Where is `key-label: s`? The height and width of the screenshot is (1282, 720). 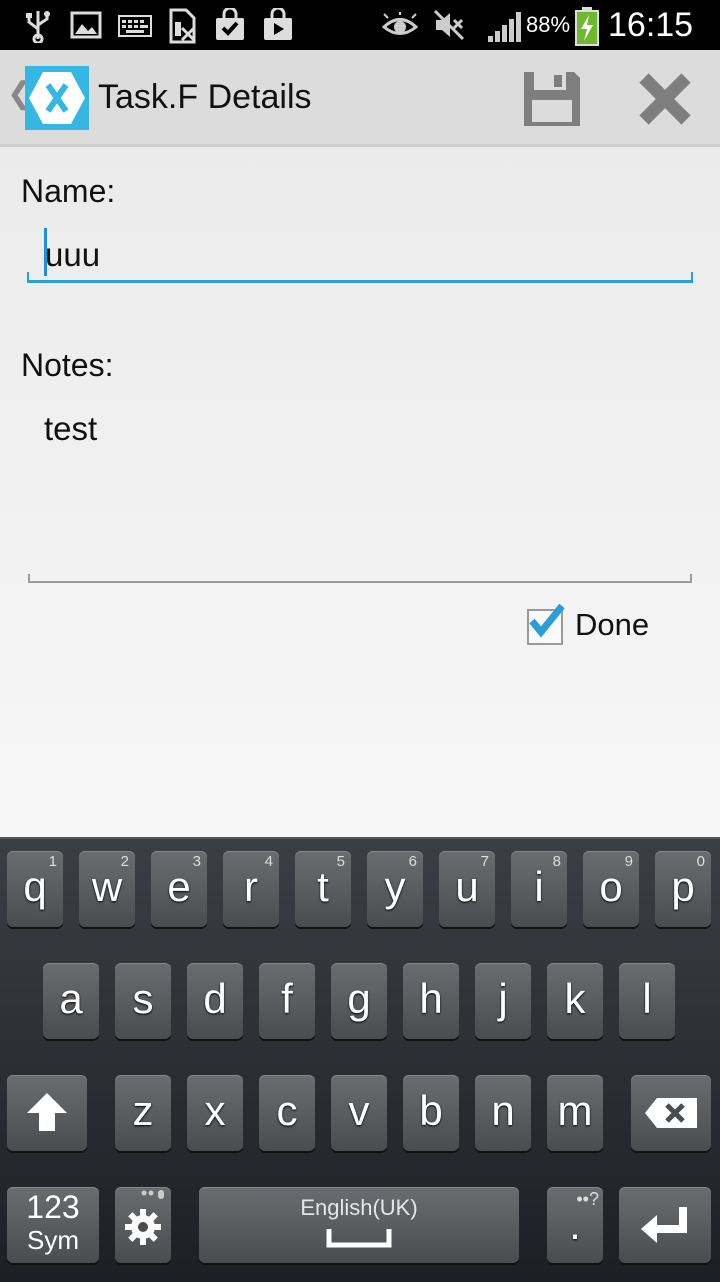
key-label: s is located at coordinates (143, 998).